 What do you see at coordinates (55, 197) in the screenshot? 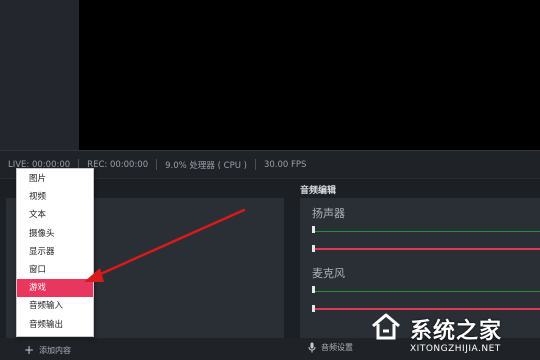
I see `menu-item-video: 视频` at bounding box center [55, 197].